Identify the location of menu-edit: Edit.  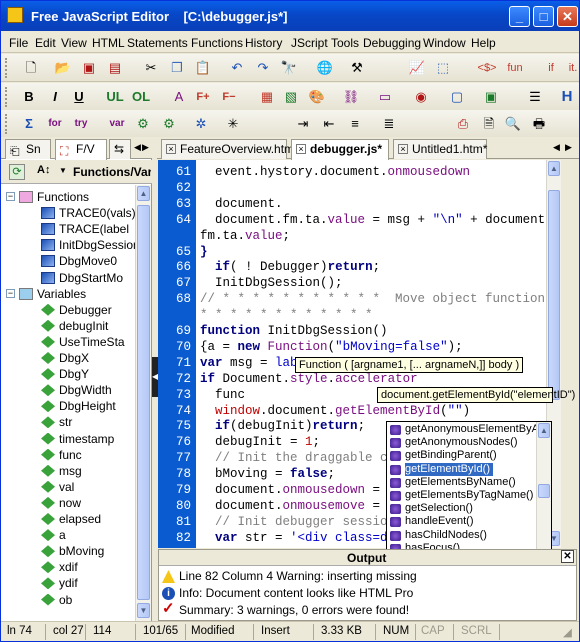
(45, 43).